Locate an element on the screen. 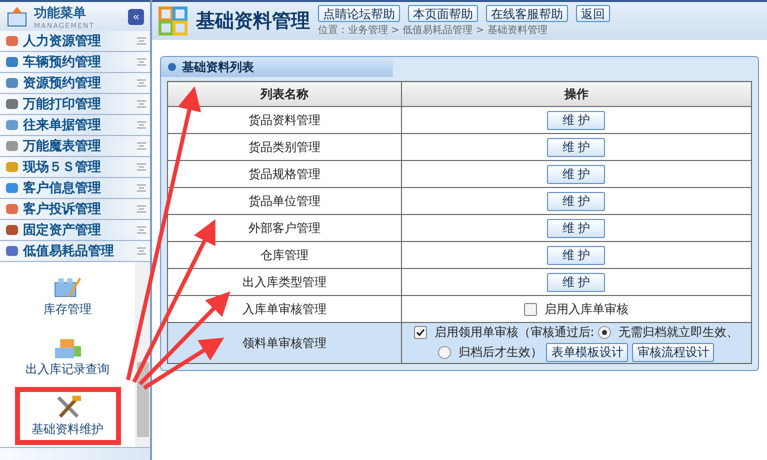 The width and height of the screenshot is (767, 460). sub-menu-item: 库存管理 is located at coordinates (67, 296).